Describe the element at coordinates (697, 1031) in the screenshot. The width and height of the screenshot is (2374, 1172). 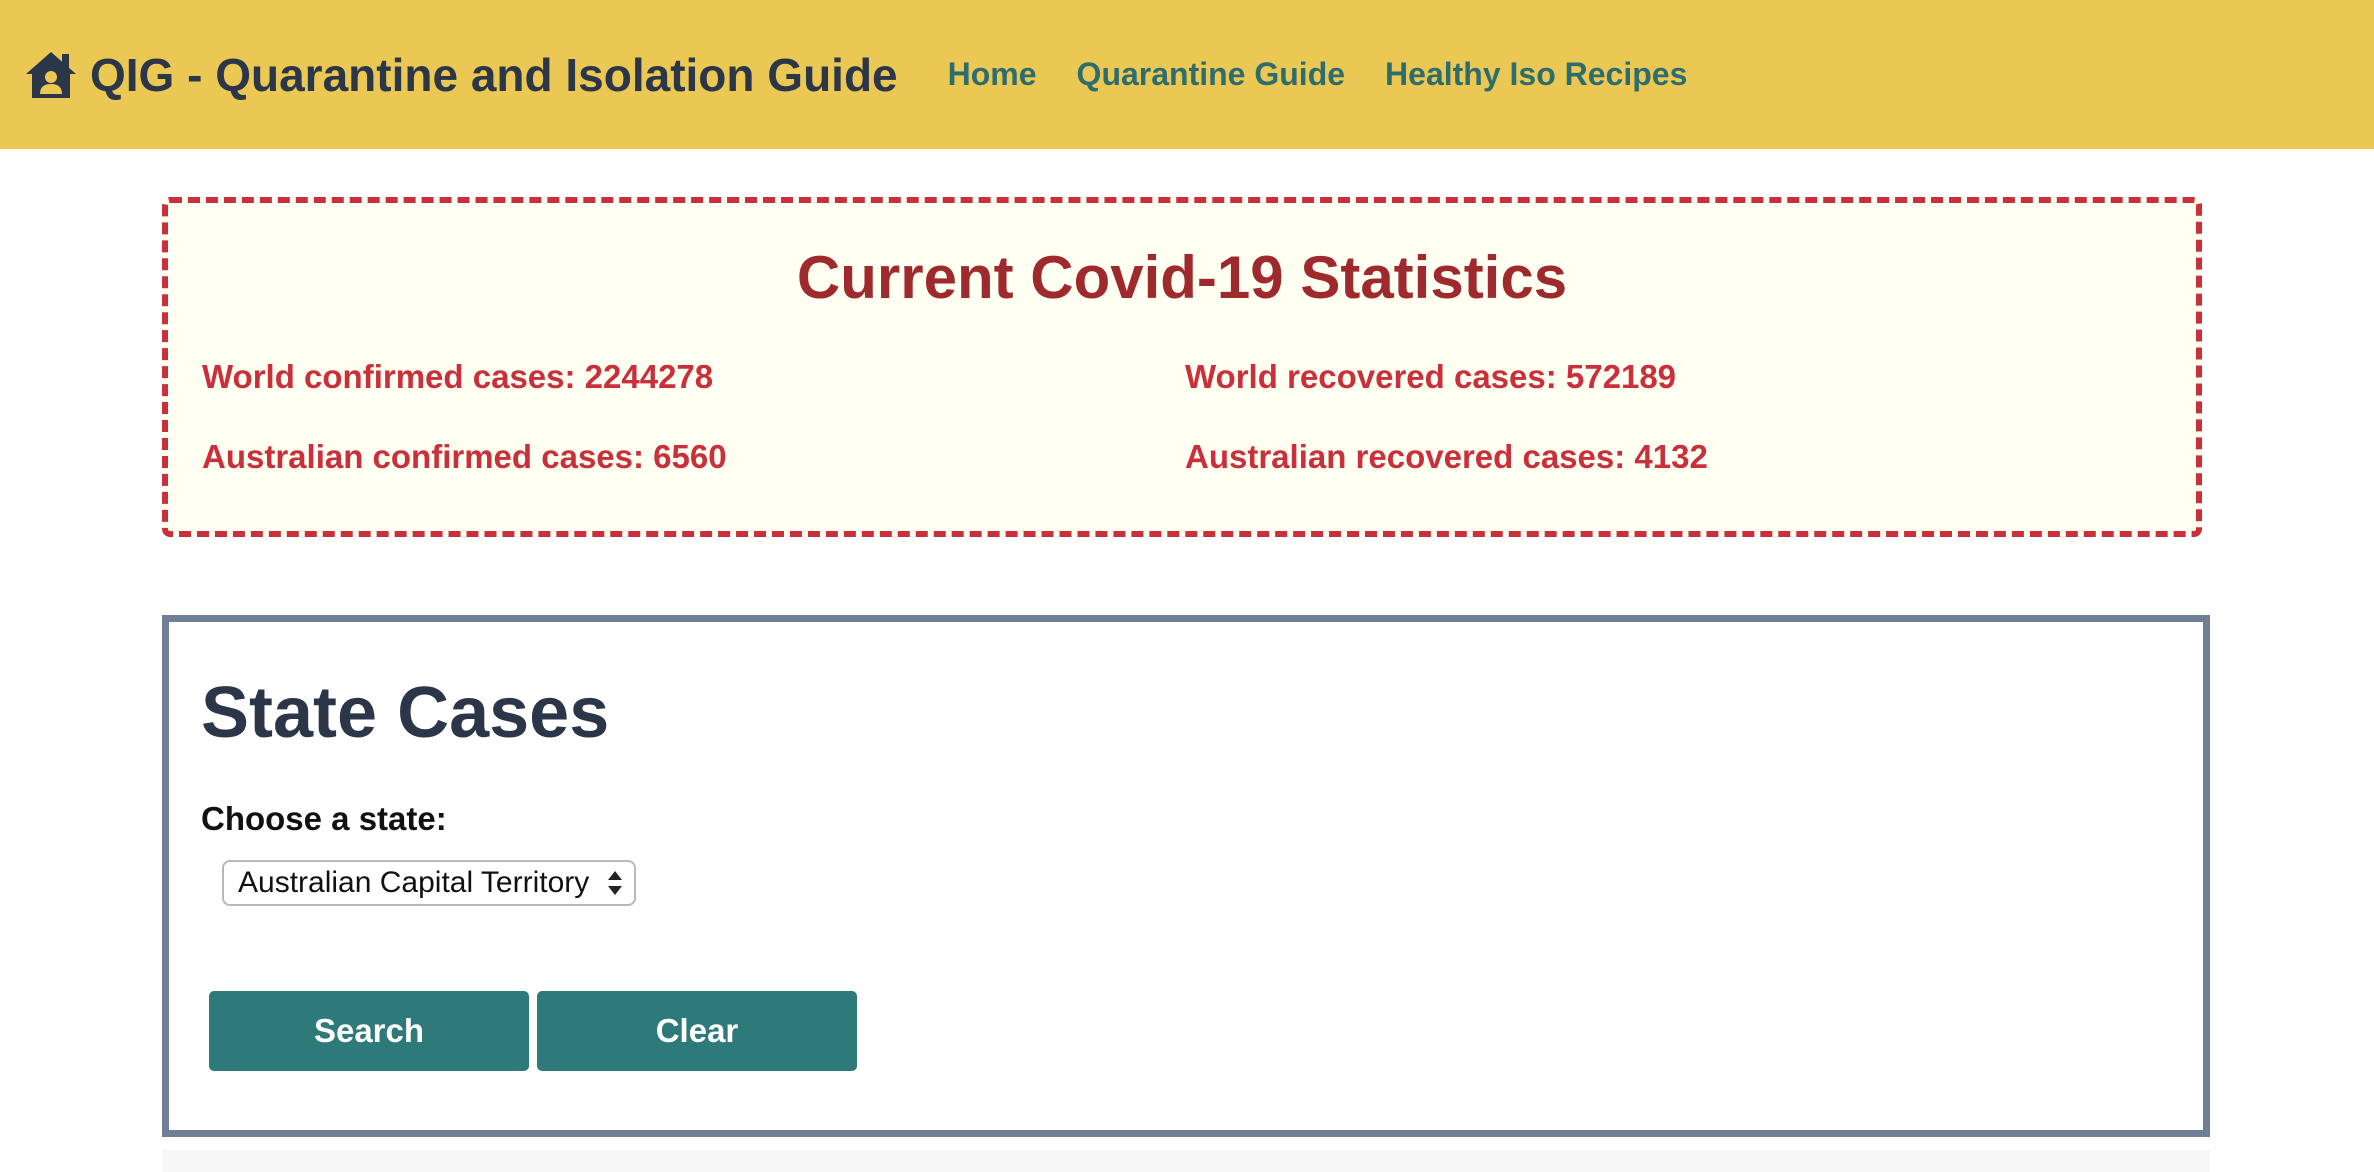
I see `clear-button: Clear` at that location.